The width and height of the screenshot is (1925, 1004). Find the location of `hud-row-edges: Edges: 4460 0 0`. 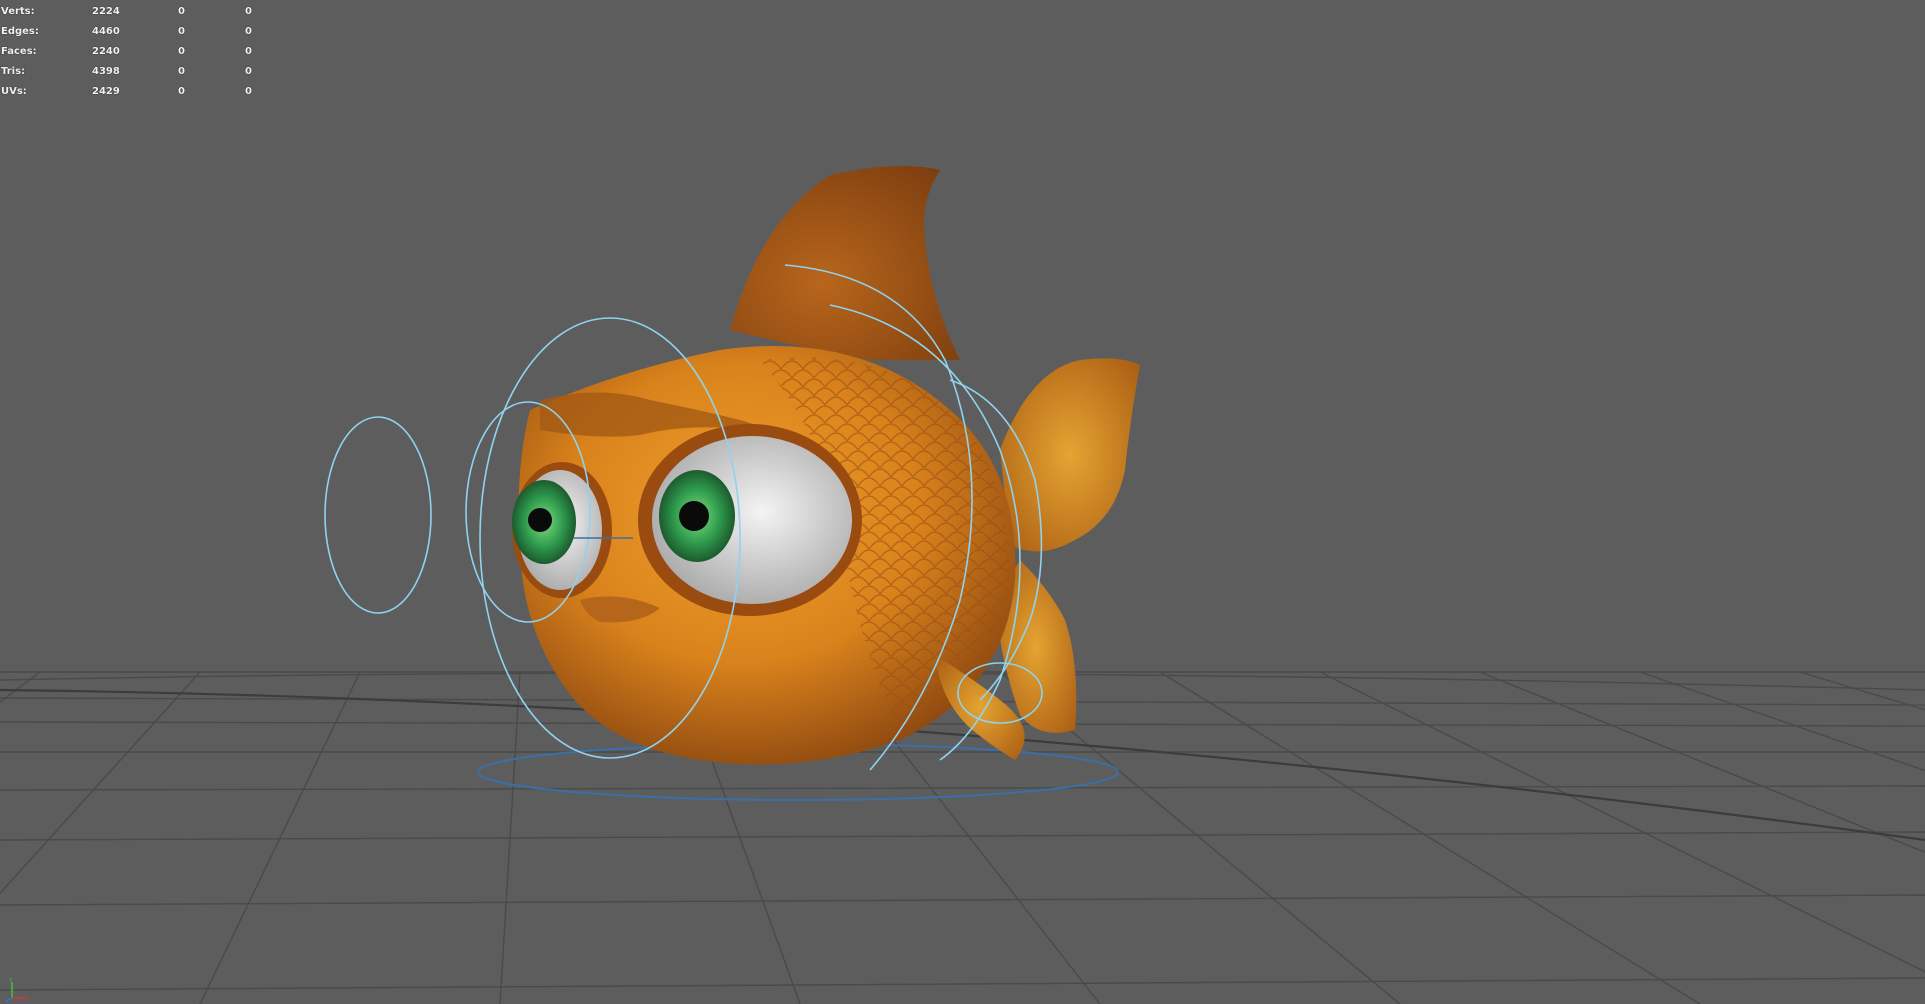

hud-row-edges: Edges: 4460 0 0 is located at coordinates (133, 32).